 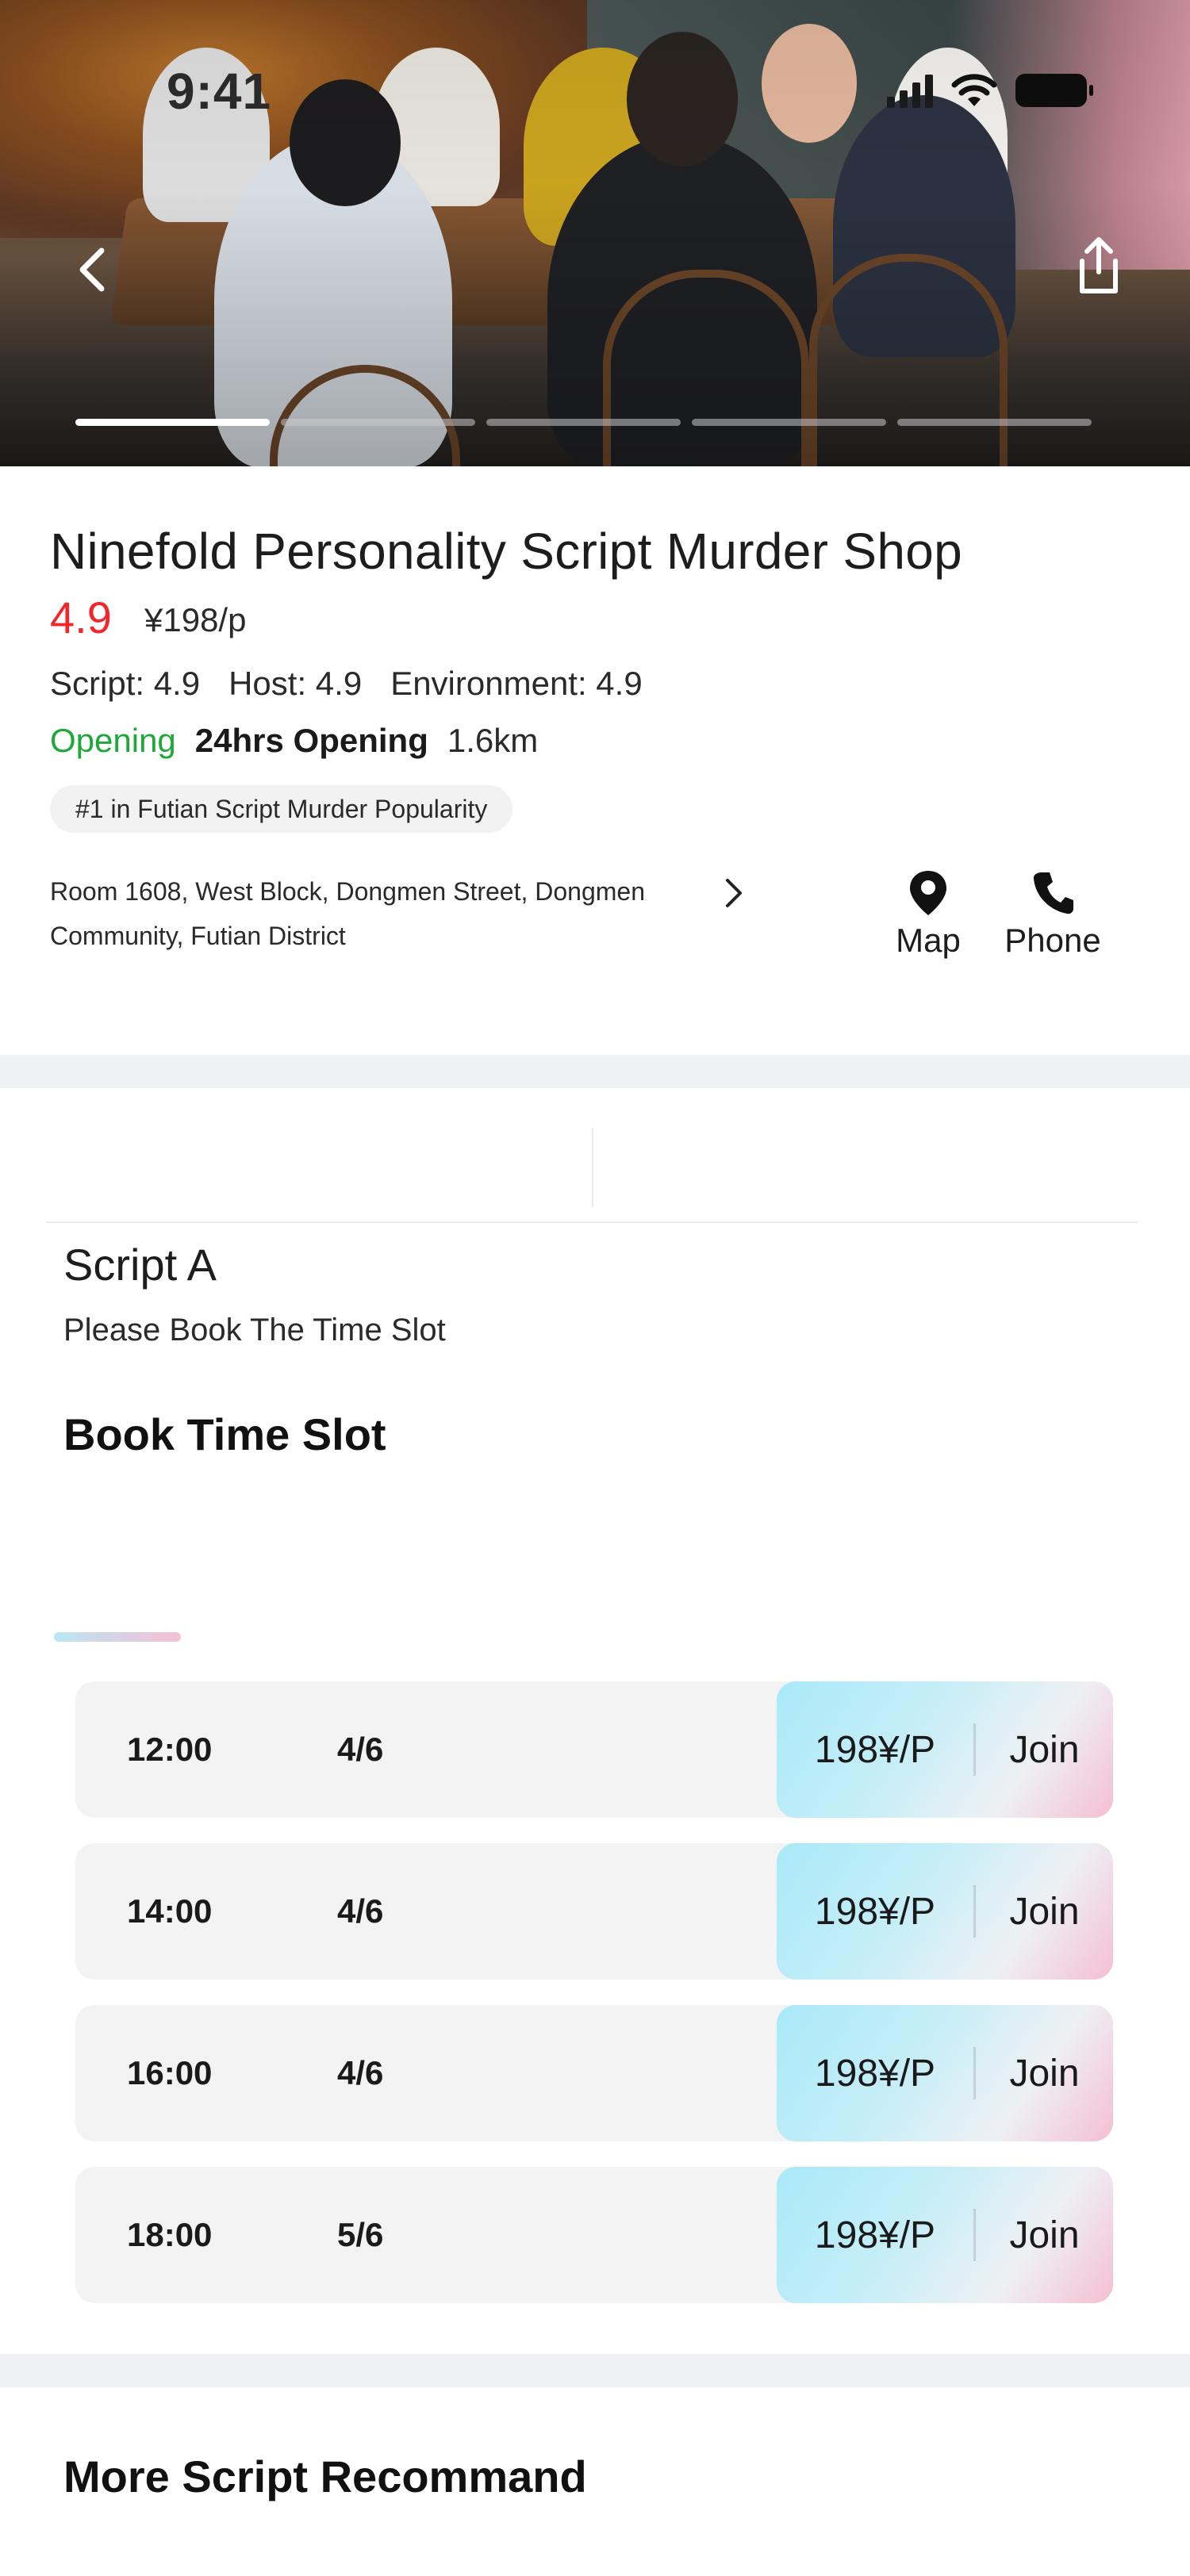 What do you see at coordinates (113, 740) in the screenshot?
I see `open-status: Opening` at bounding box center [113, 740].